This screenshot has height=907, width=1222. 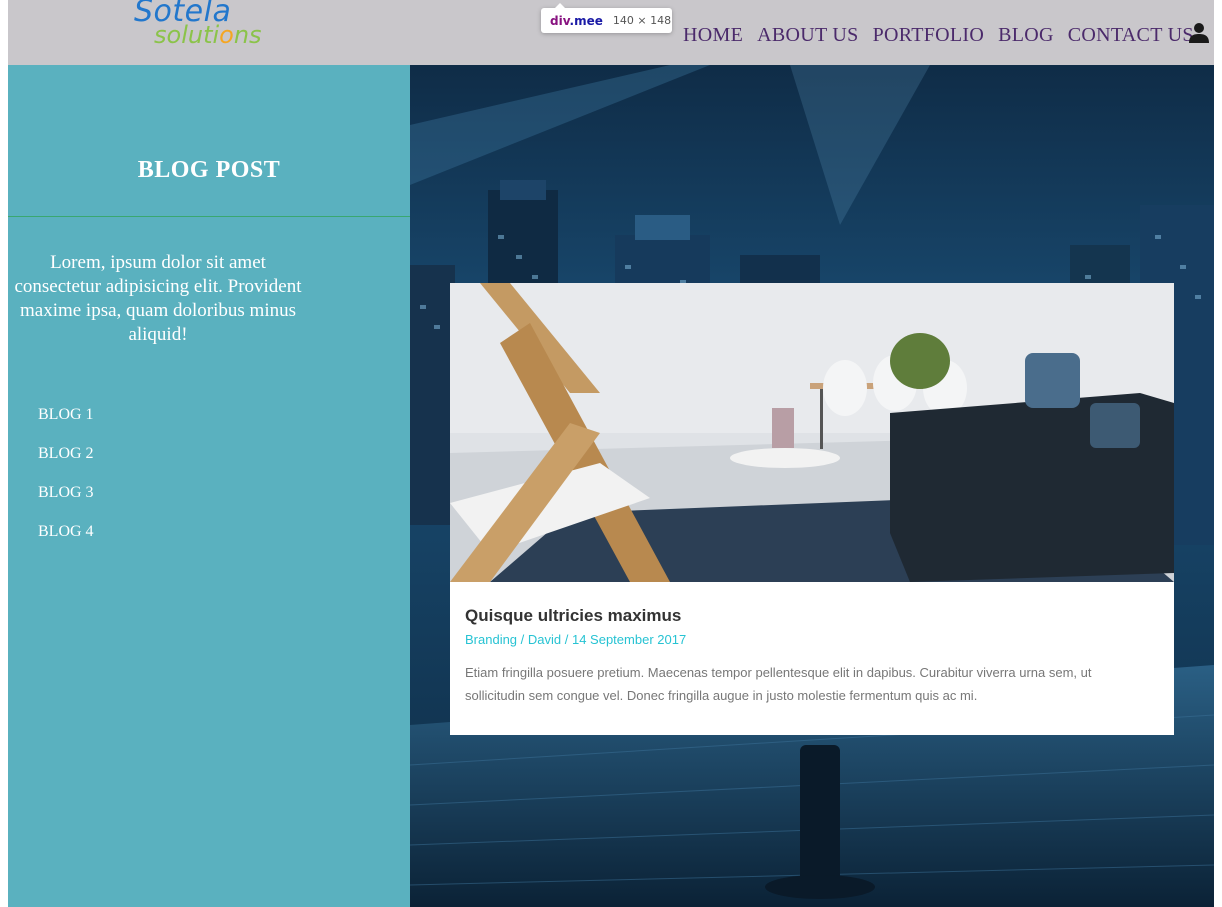 I want to click on nav-about-us: ABOUT US, so click(x=808, y=35).